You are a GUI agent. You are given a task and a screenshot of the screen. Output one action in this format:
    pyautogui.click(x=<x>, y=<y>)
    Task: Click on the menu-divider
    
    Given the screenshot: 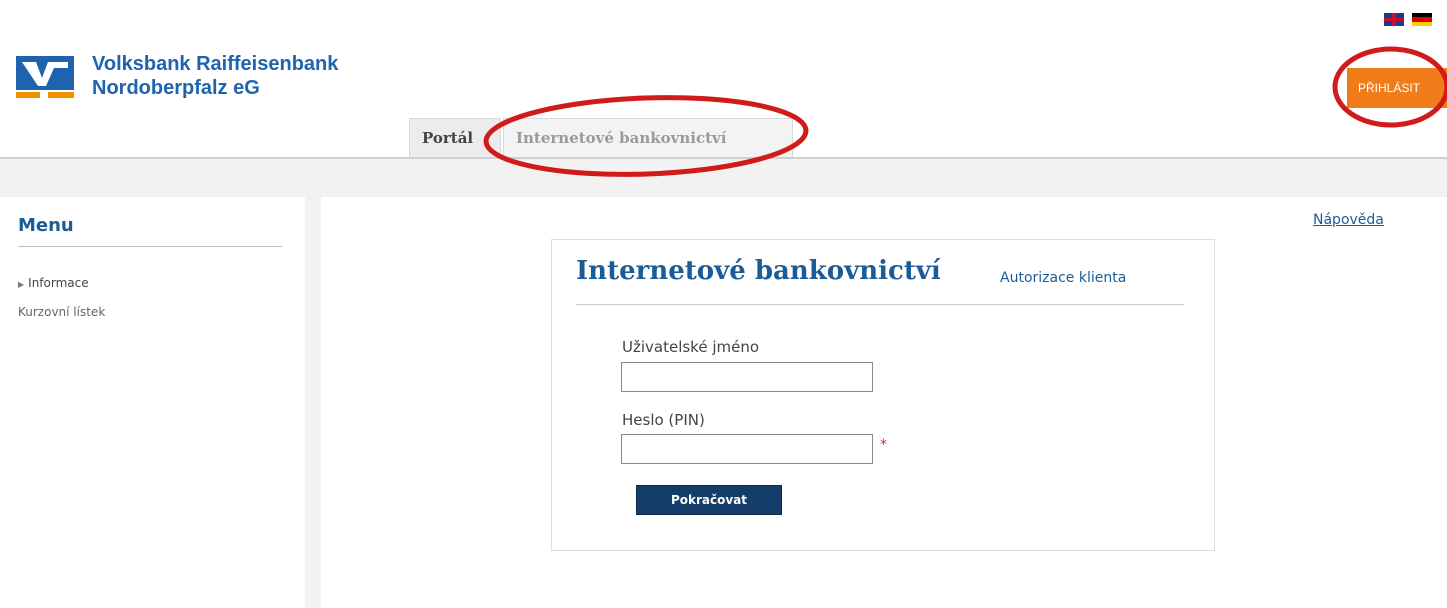 What is the action you would take?
    pyautogui.click(x=150, y=246)
    